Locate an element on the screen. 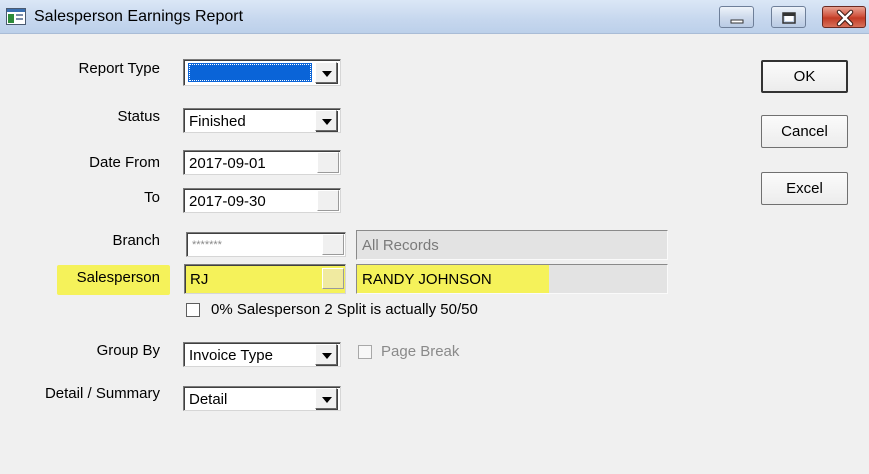 Image resolution: width=869 pixels, height=474 pixels. date-to-value: 2017-09-30 is located at coordinates (227, 201).